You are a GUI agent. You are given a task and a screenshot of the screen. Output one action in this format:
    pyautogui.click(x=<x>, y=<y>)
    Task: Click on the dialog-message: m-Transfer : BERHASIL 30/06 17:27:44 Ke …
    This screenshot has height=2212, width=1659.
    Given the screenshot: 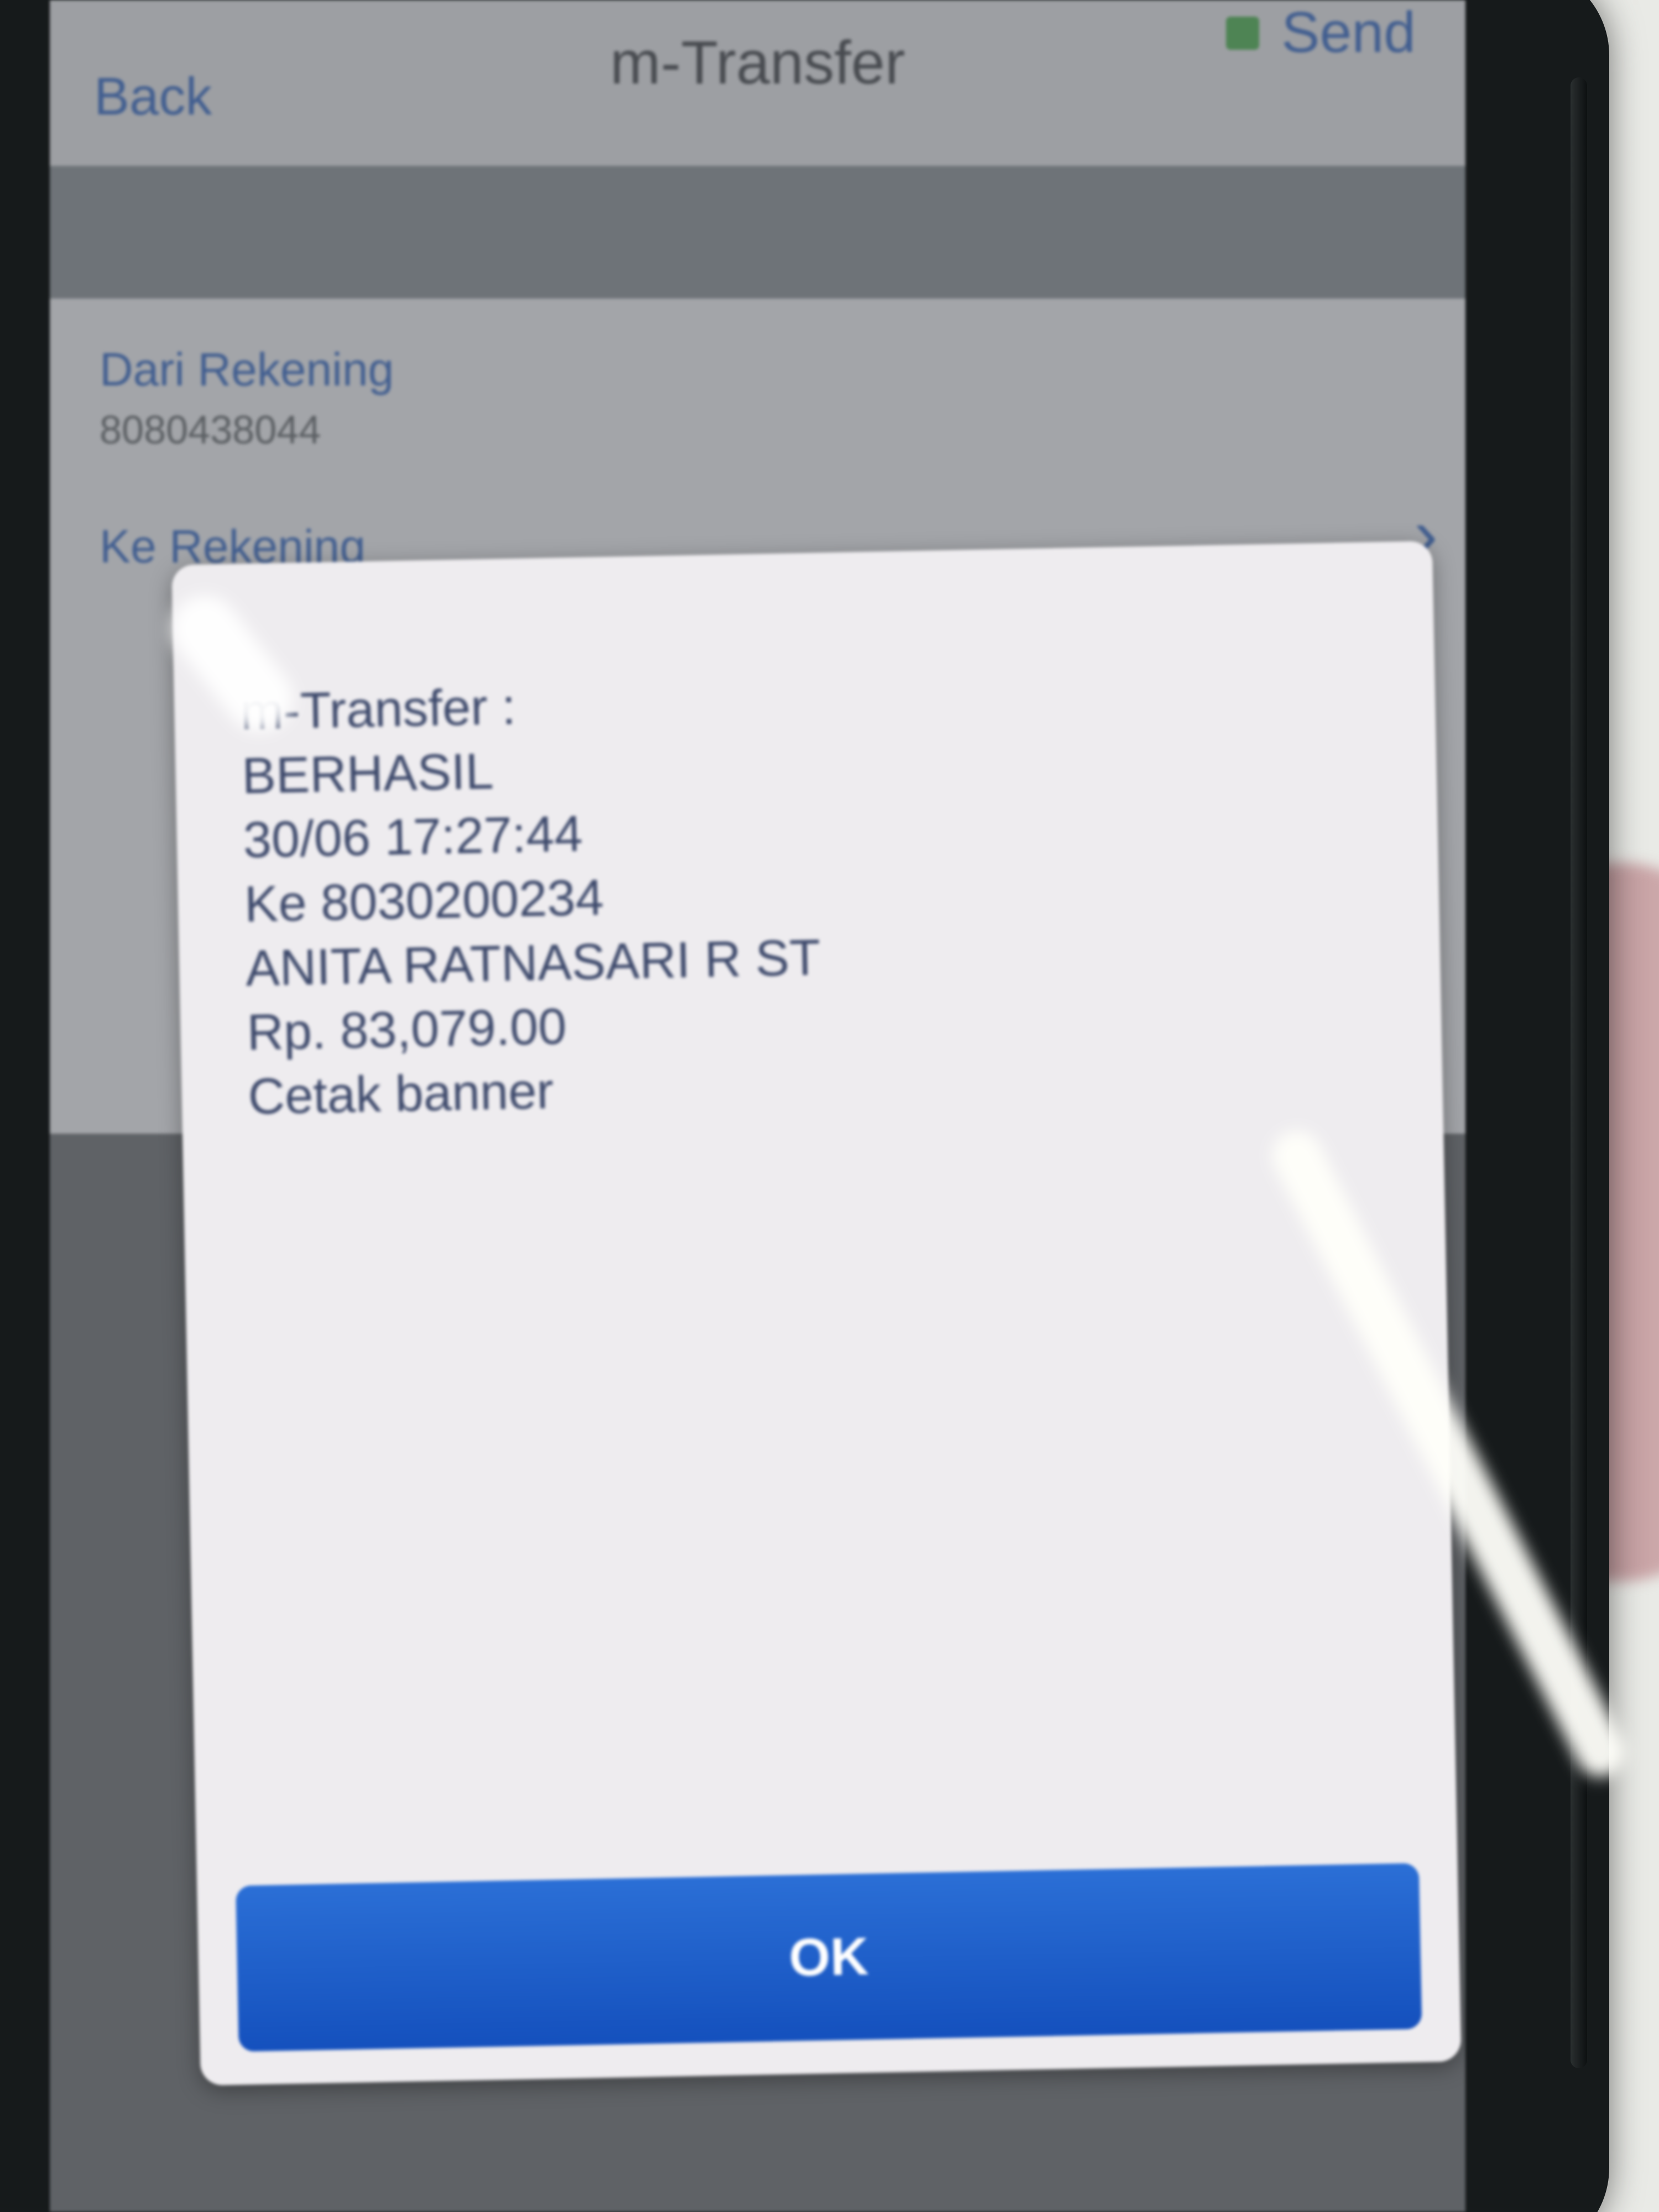 What is the action you would take?
    pyautogui.click(x=531, y=899)
    